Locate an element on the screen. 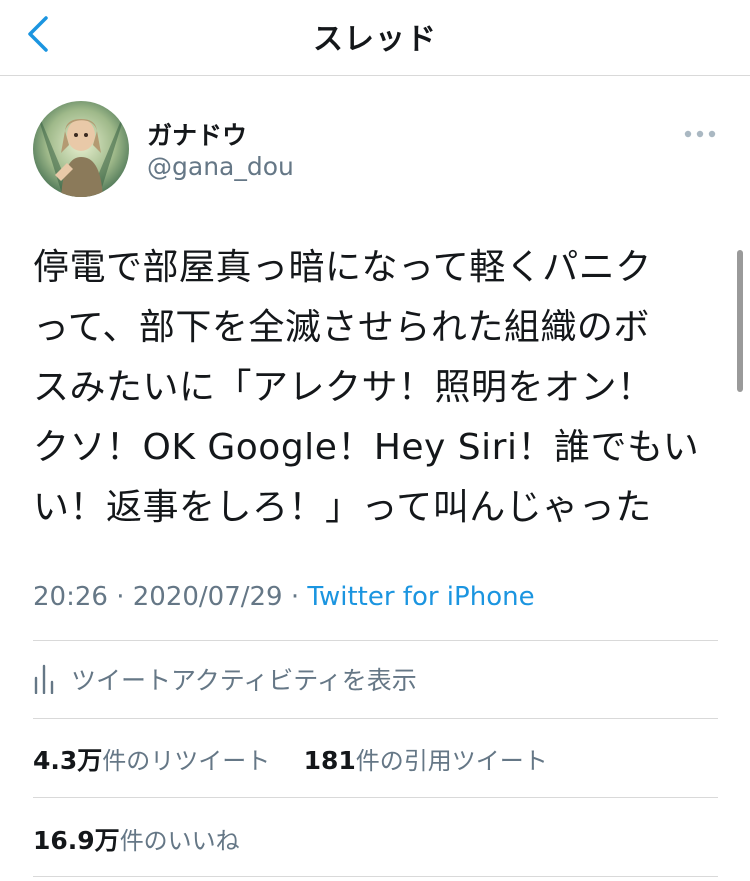  likes-stats-row: 16.9万件のいいね is located at coordinates (136, 839).